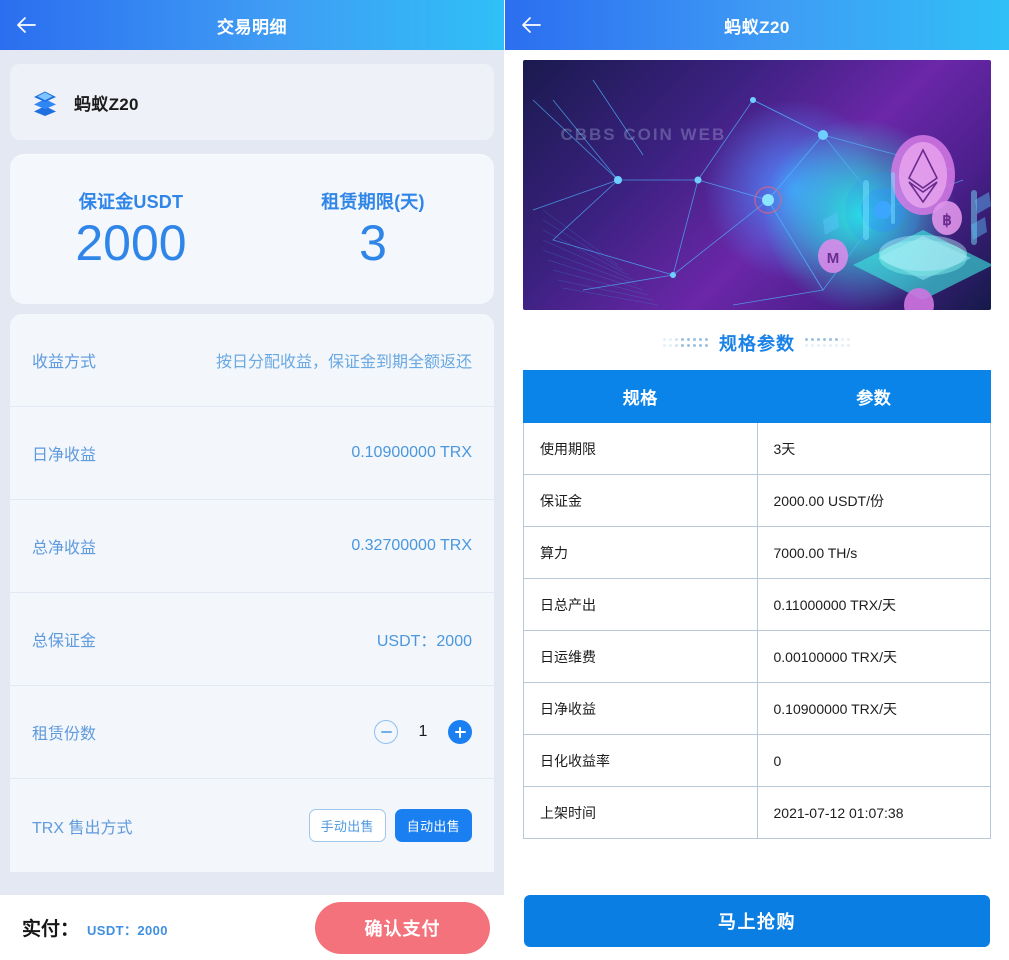  I want to click on page-title: 交易明细, so click(252, 27).